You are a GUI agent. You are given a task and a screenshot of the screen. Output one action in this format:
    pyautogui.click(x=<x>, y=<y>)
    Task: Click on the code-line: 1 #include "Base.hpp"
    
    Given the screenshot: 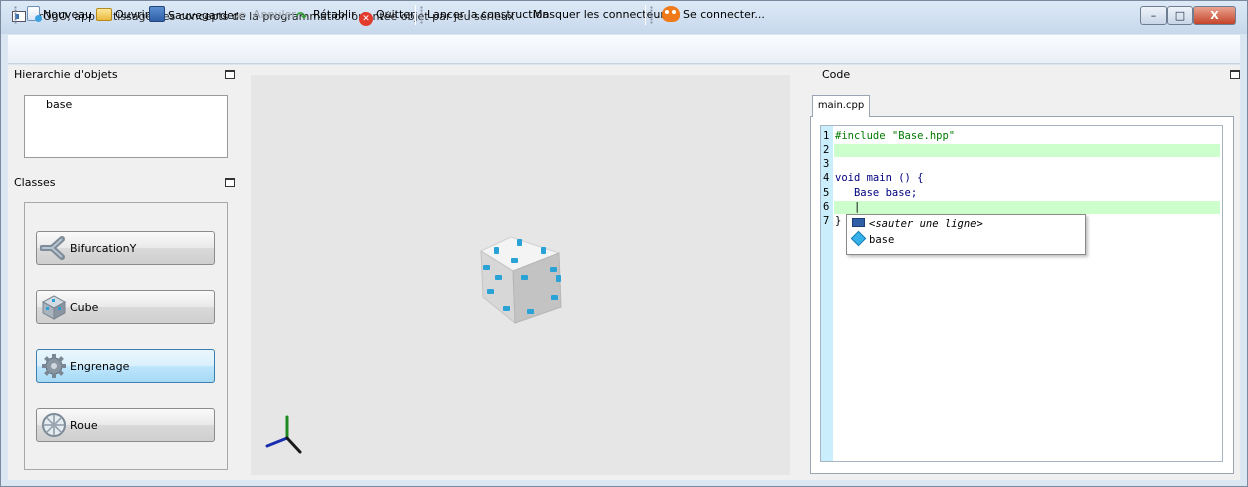 What is the action you would take?
    pyautogui.click(x=889, y=136)
    